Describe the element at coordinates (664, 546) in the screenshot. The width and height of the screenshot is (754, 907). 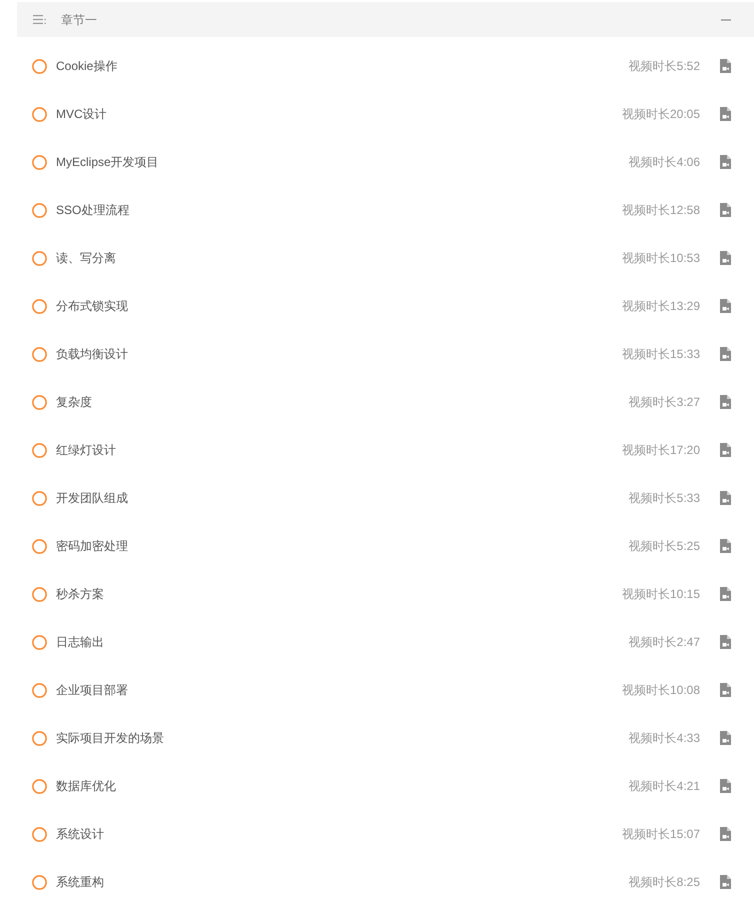
I see `video-duration: 视频时长5:25` at that location.